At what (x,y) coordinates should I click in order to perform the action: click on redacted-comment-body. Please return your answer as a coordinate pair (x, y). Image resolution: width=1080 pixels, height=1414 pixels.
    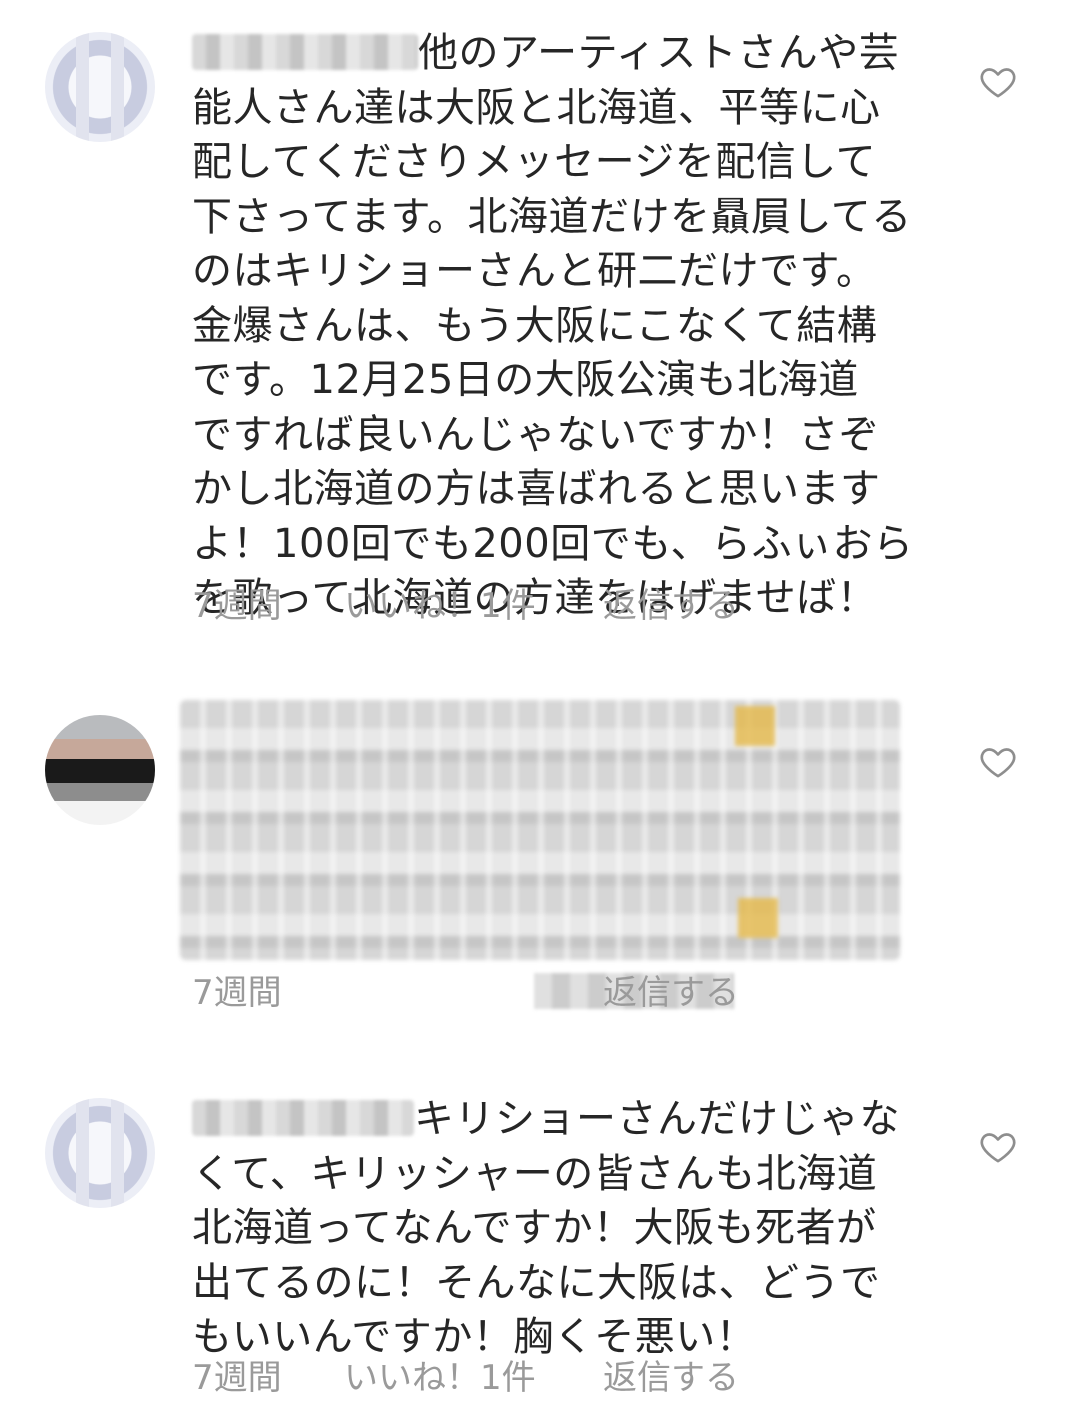
    Looking at the image, I should click on (540, 830).